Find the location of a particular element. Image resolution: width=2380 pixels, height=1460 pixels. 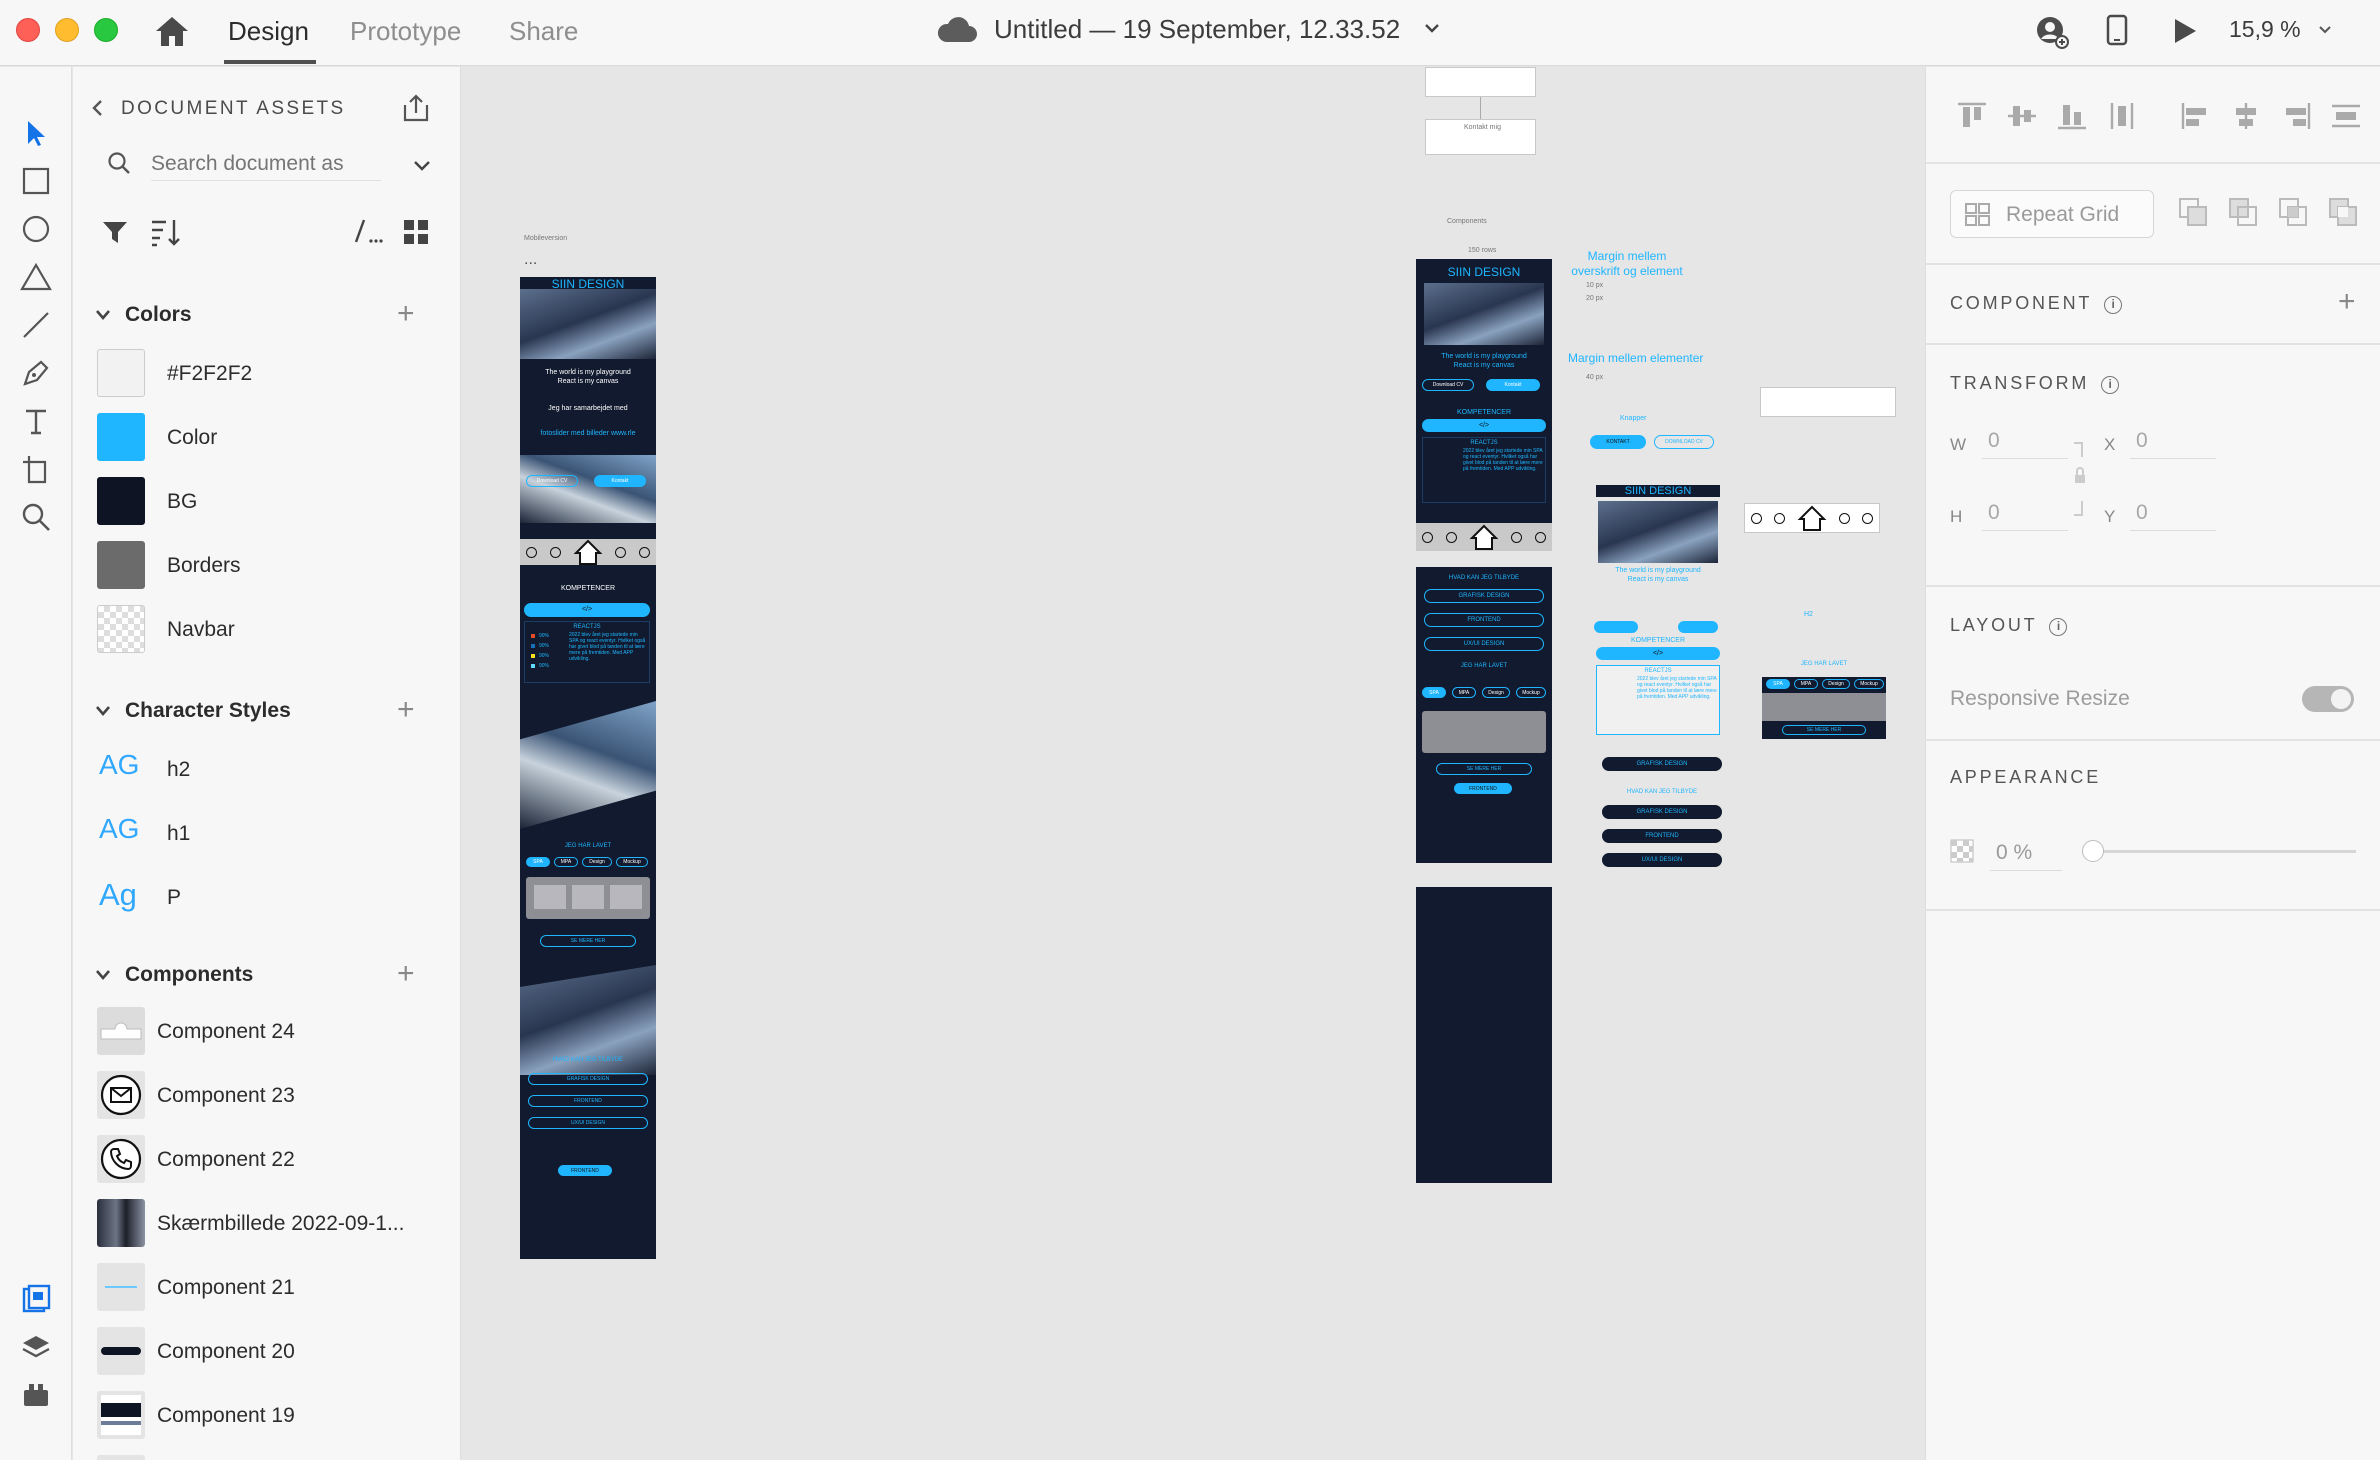

window-minimize-button is located at coordinates (67, 30).